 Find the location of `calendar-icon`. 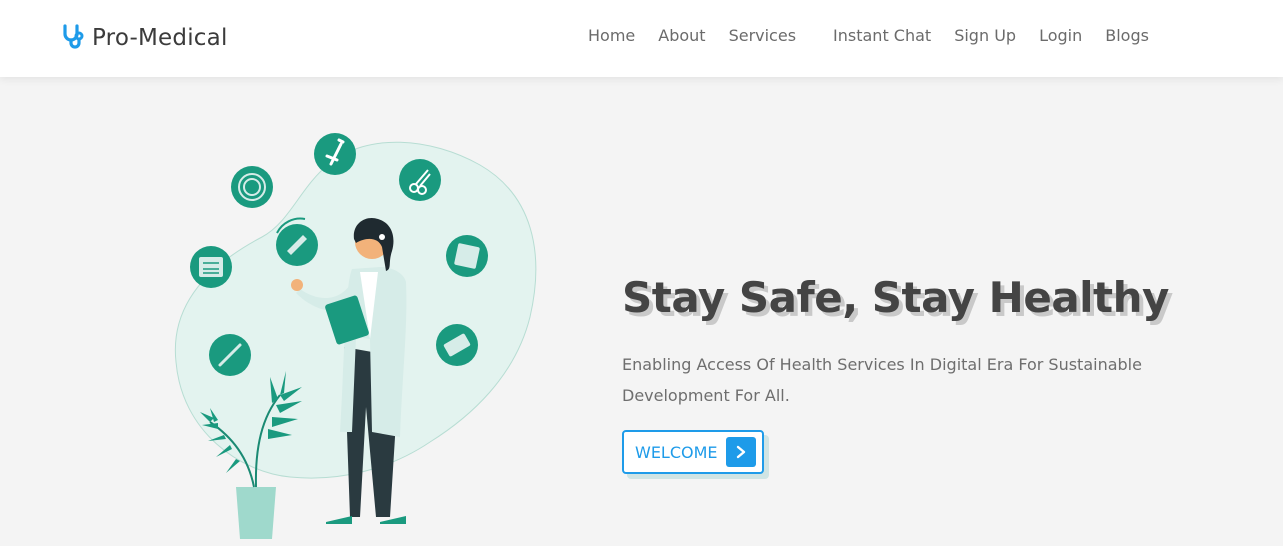

calendar-icon is located at coordinates (211, 267).